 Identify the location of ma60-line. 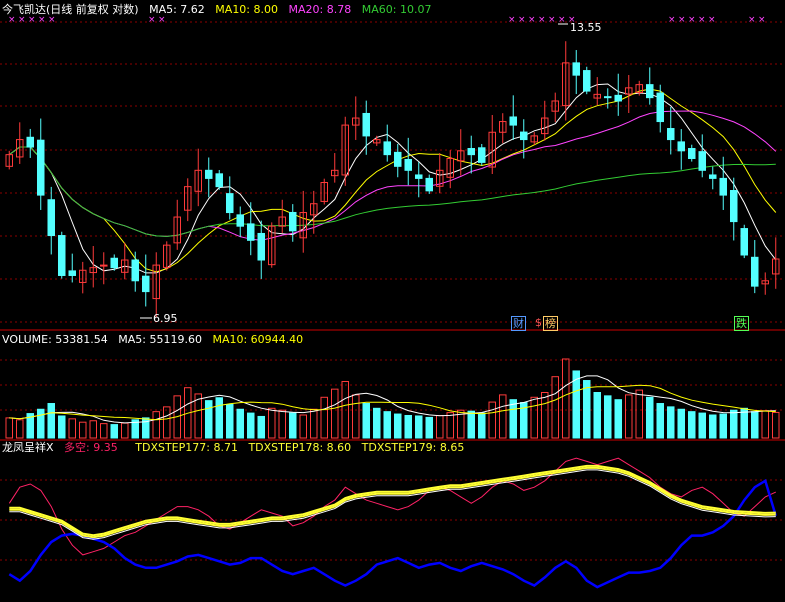
(392, 191).